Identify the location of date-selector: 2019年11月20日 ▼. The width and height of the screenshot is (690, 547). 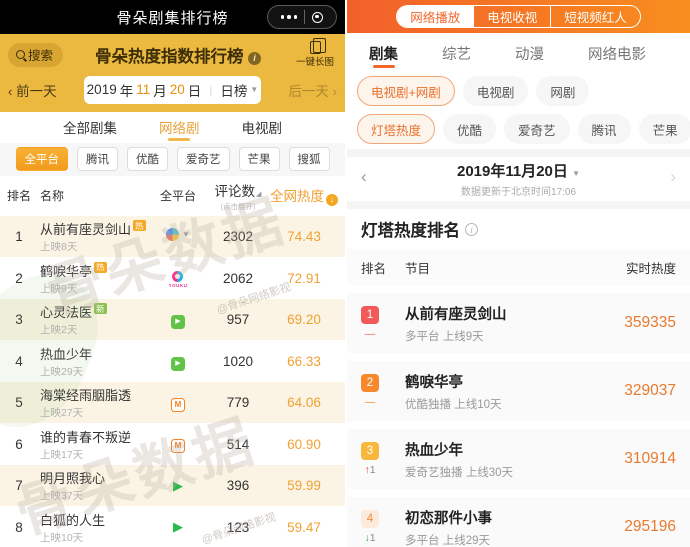
(518, 170).